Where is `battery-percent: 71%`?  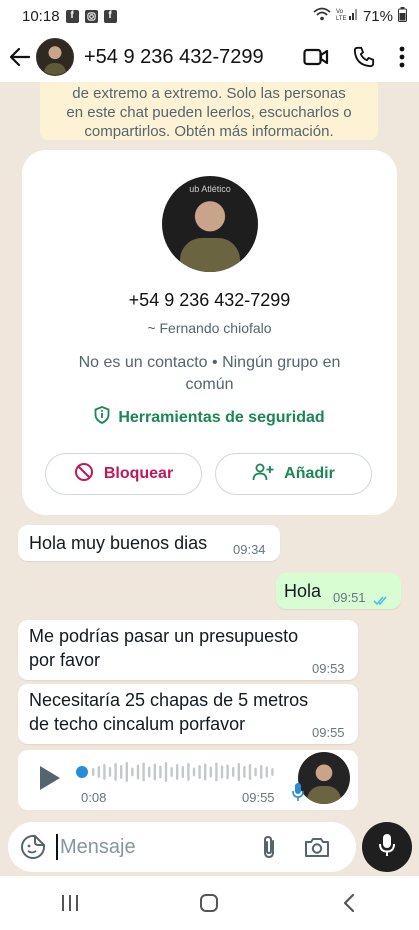
battery-percent: 71% is located at coordinates (377, 16).